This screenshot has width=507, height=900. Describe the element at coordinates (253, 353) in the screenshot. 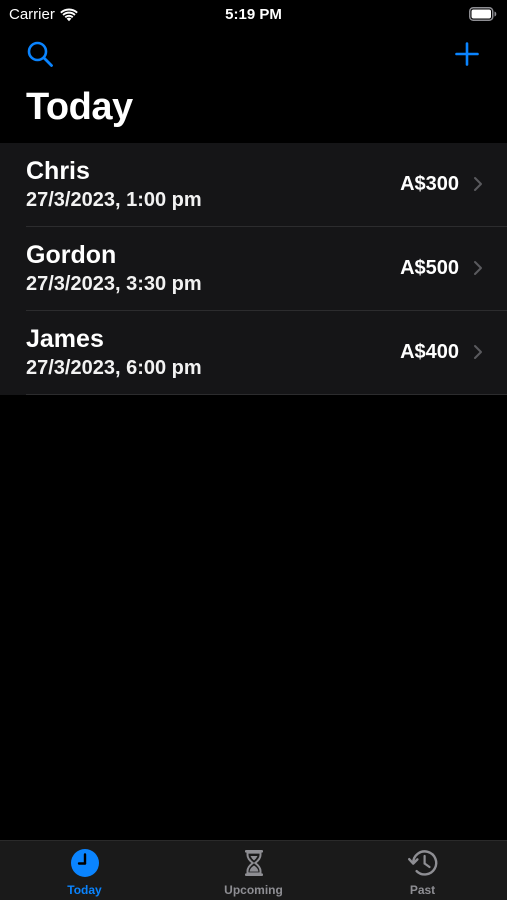

I see `list-item: James 27/3/2023, 6:00 pm A$400` at that location.